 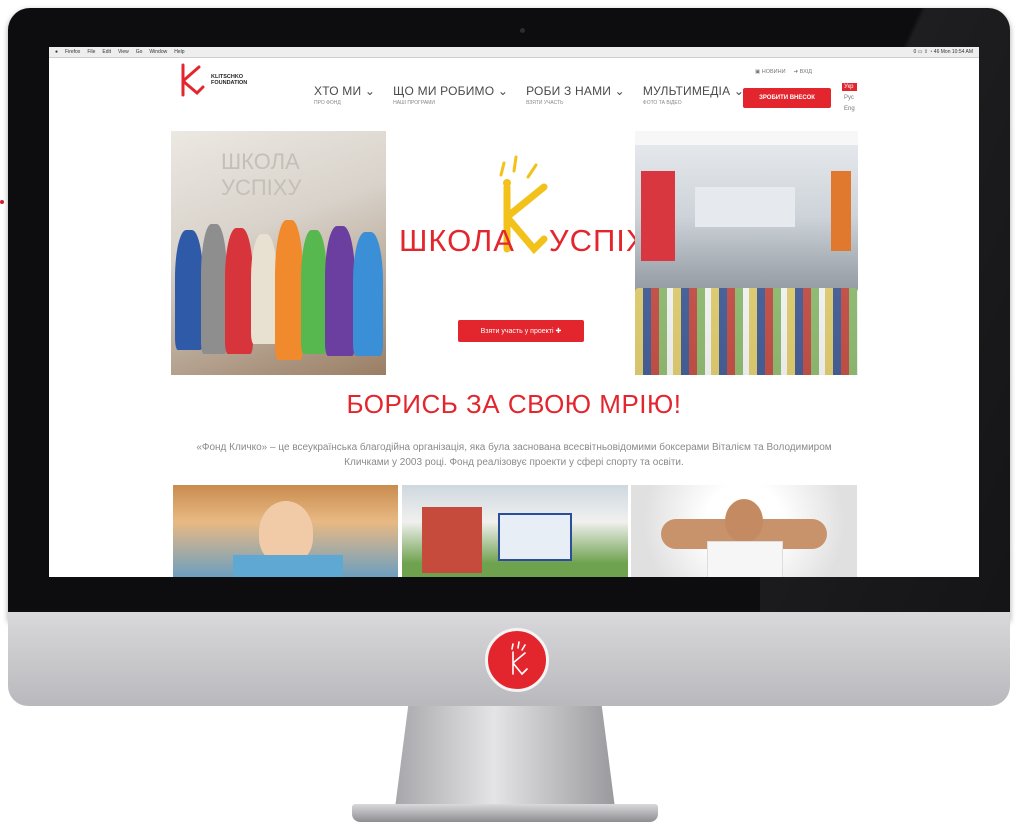 What do you see at coordinates (746, 253) in the screenshot?
I see `auditorium-event-photo` at bounding box center [746, 253].